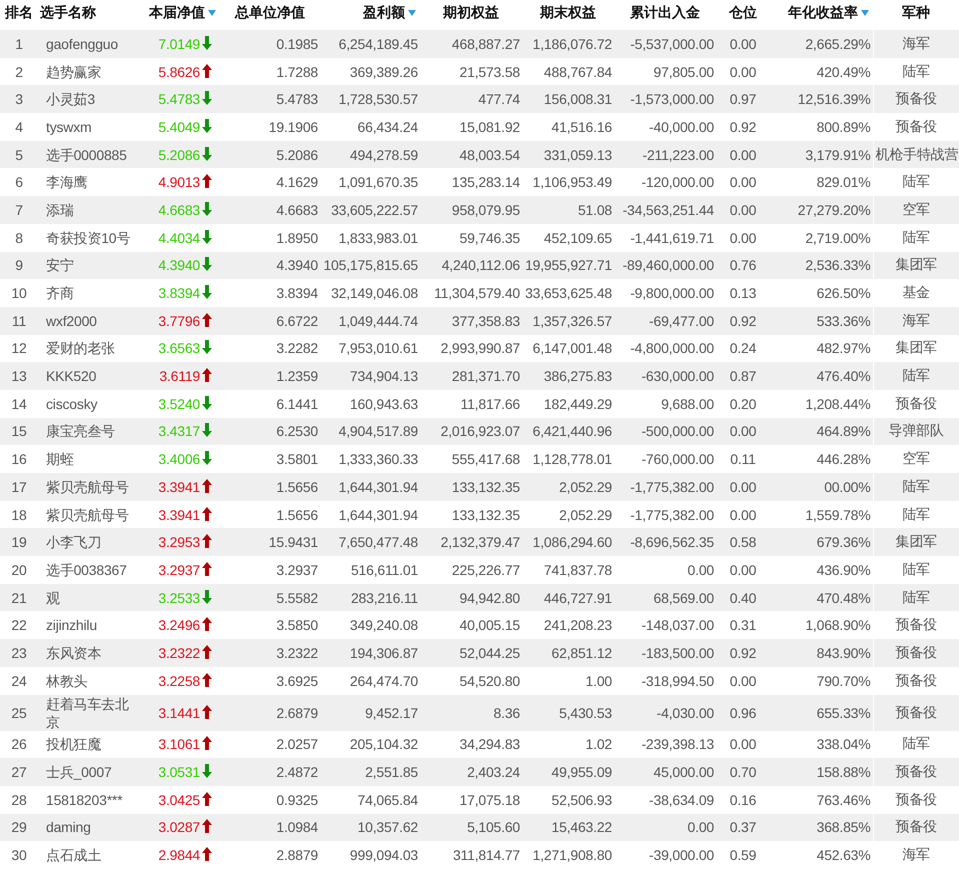  What do you see at coordinates (568, 432) in the screenshot?
I see `table-cell: 6,421,440.96` at bounding box center [568, 432].